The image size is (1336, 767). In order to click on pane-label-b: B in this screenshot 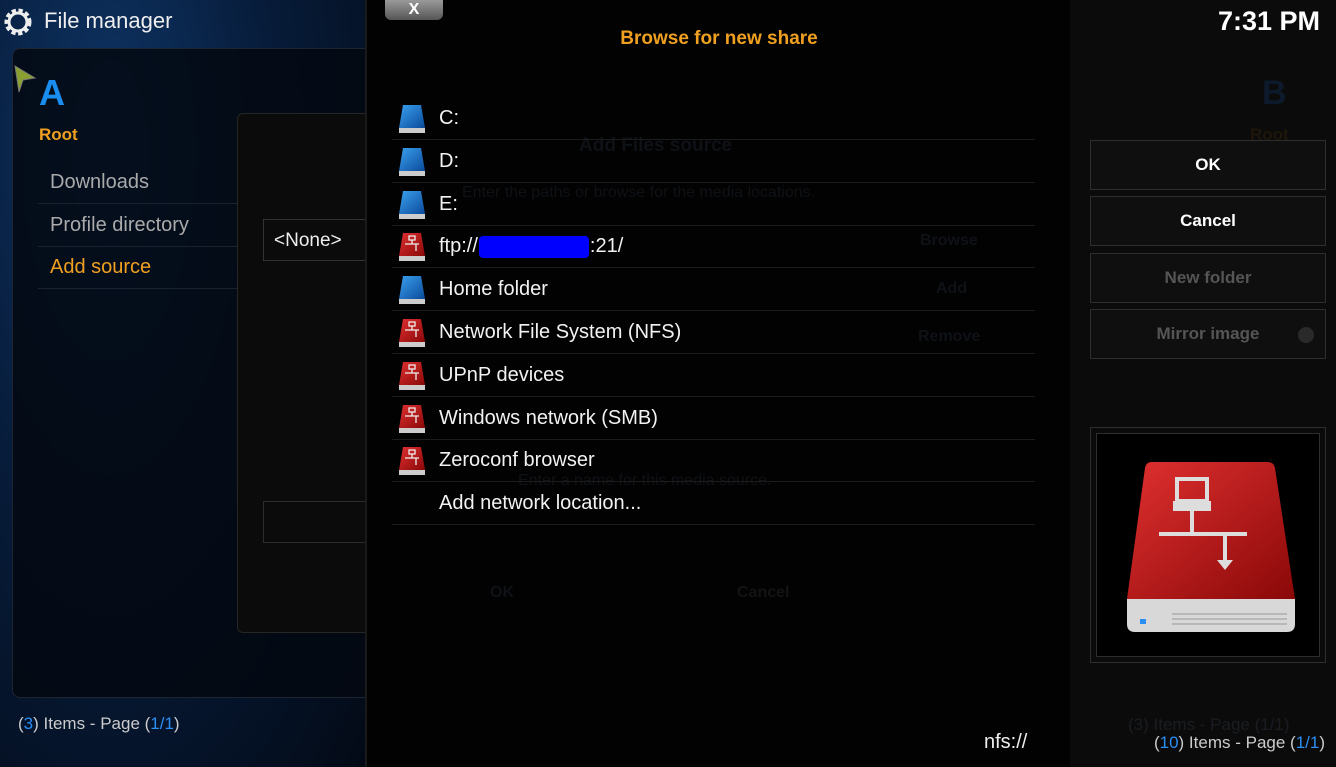, I will do `click(1274, 93)`.